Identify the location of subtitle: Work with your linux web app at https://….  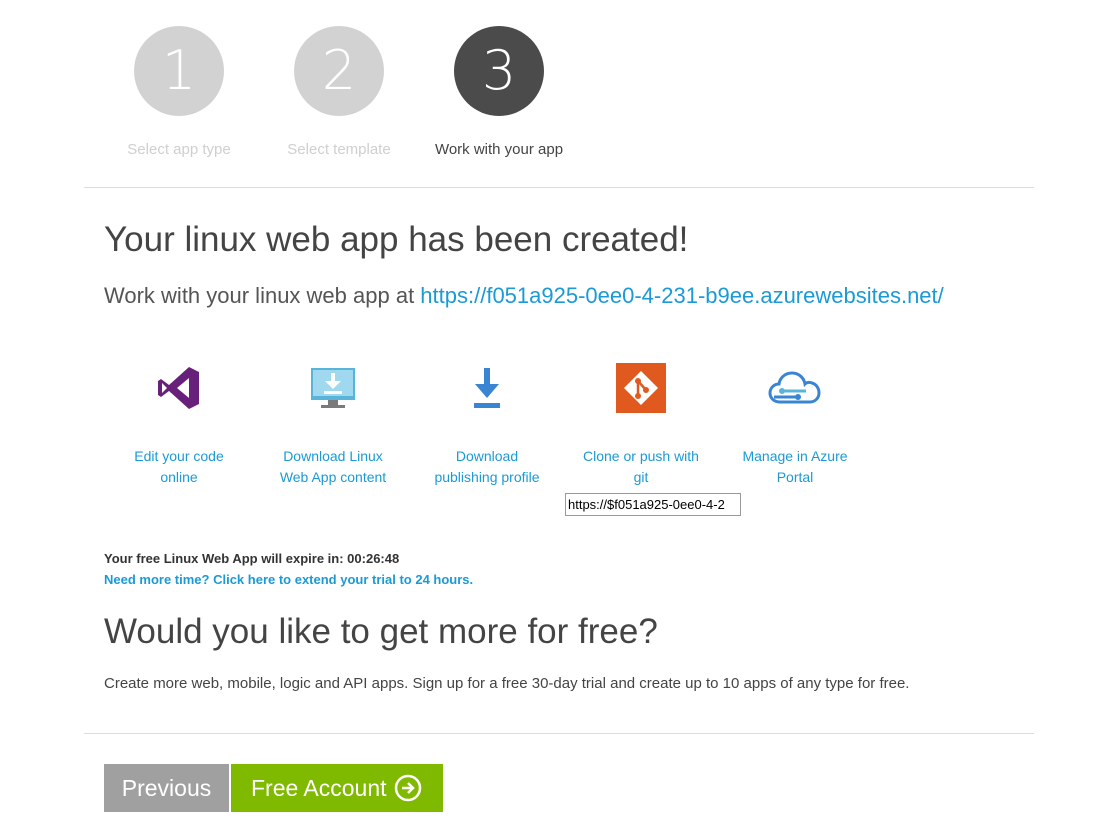
(524, 296).